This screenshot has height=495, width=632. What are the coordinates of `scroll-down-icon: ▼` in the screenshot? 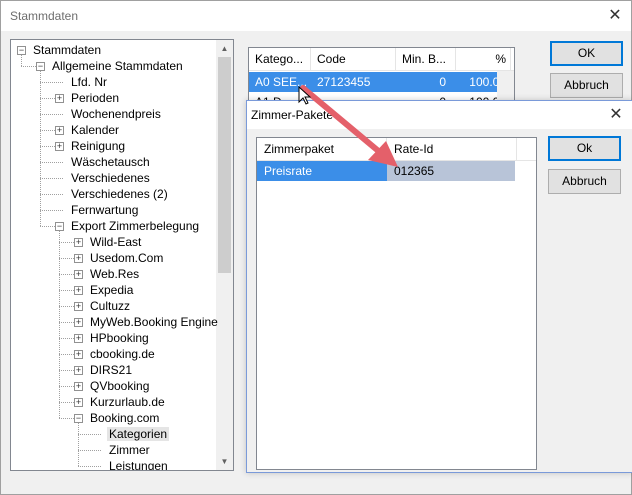 It's located at (224, 461).